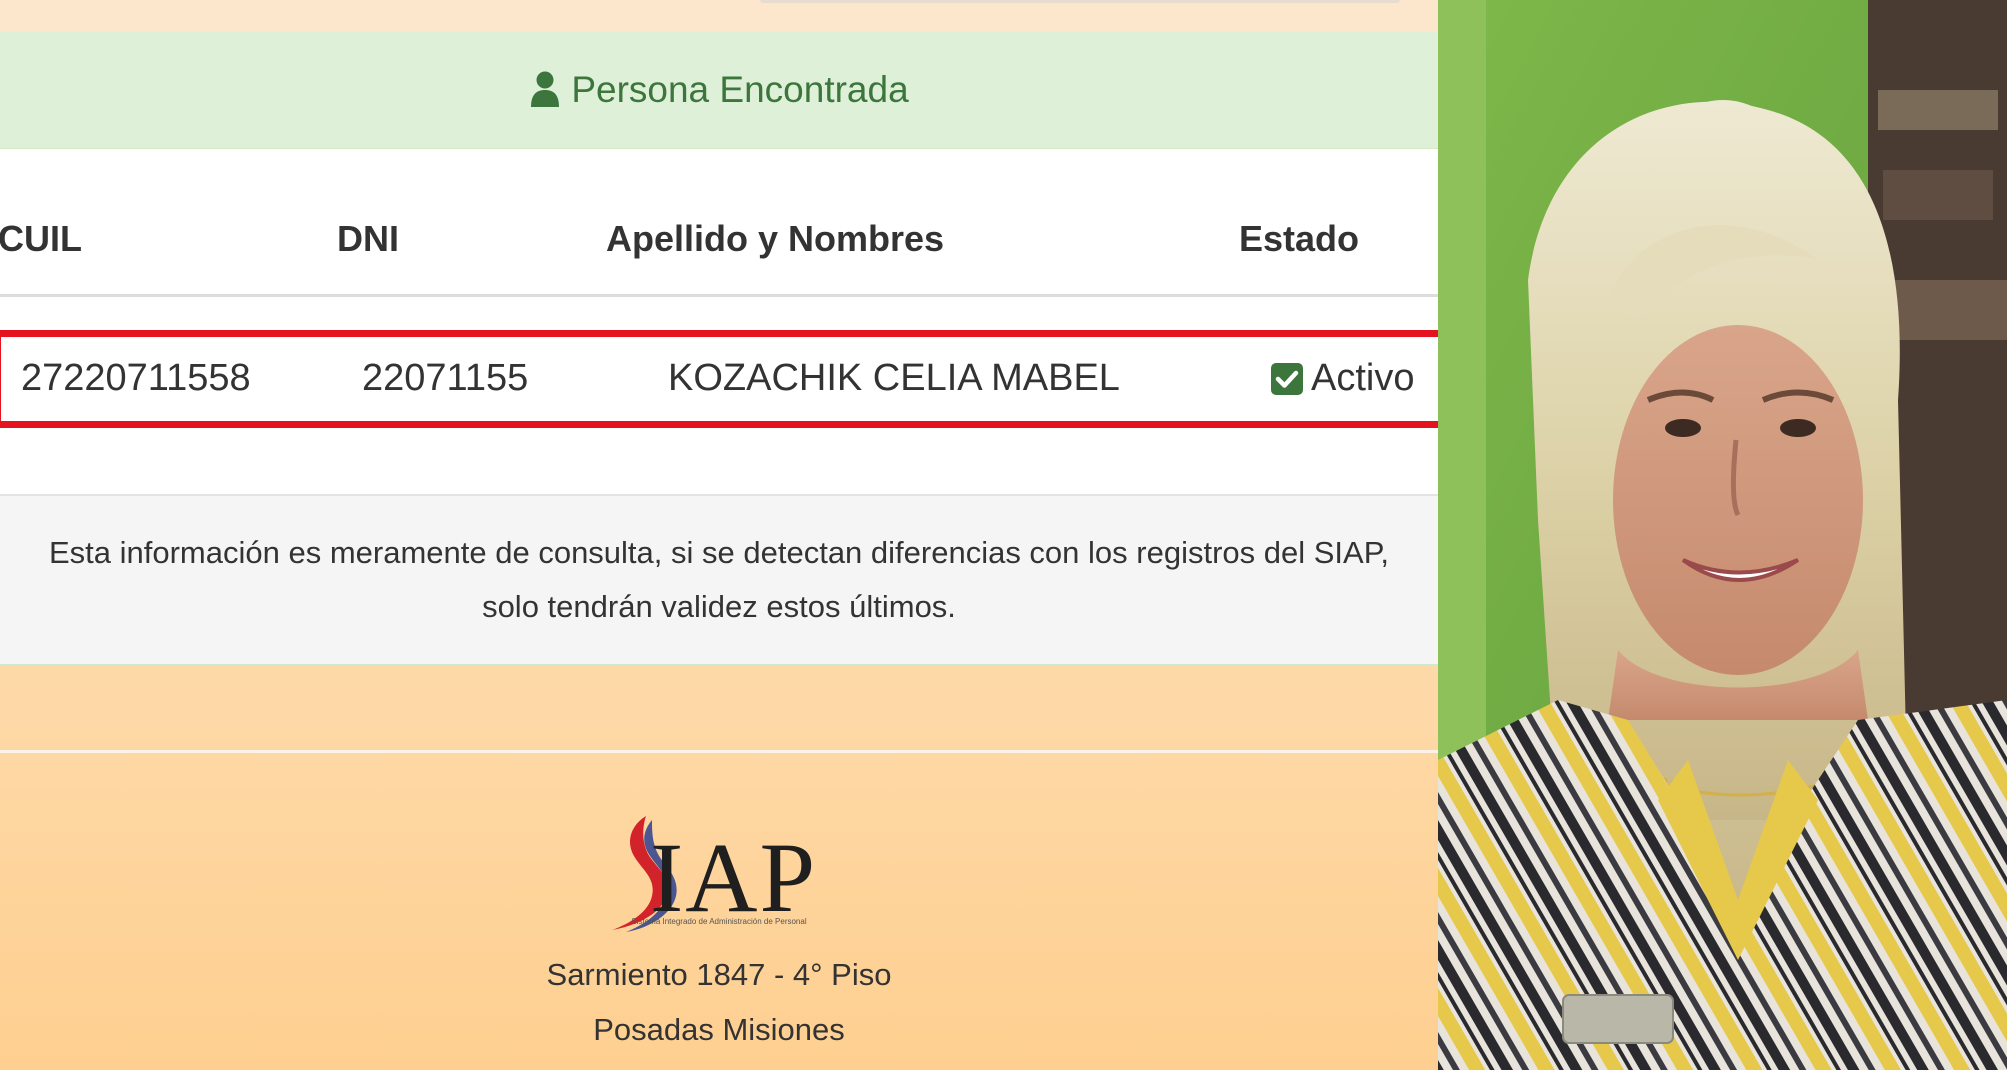 The image size is (2007, 1070). I want to click on footer-address: Sarmiento 1847 - 4° Piso, so click(719, 974).